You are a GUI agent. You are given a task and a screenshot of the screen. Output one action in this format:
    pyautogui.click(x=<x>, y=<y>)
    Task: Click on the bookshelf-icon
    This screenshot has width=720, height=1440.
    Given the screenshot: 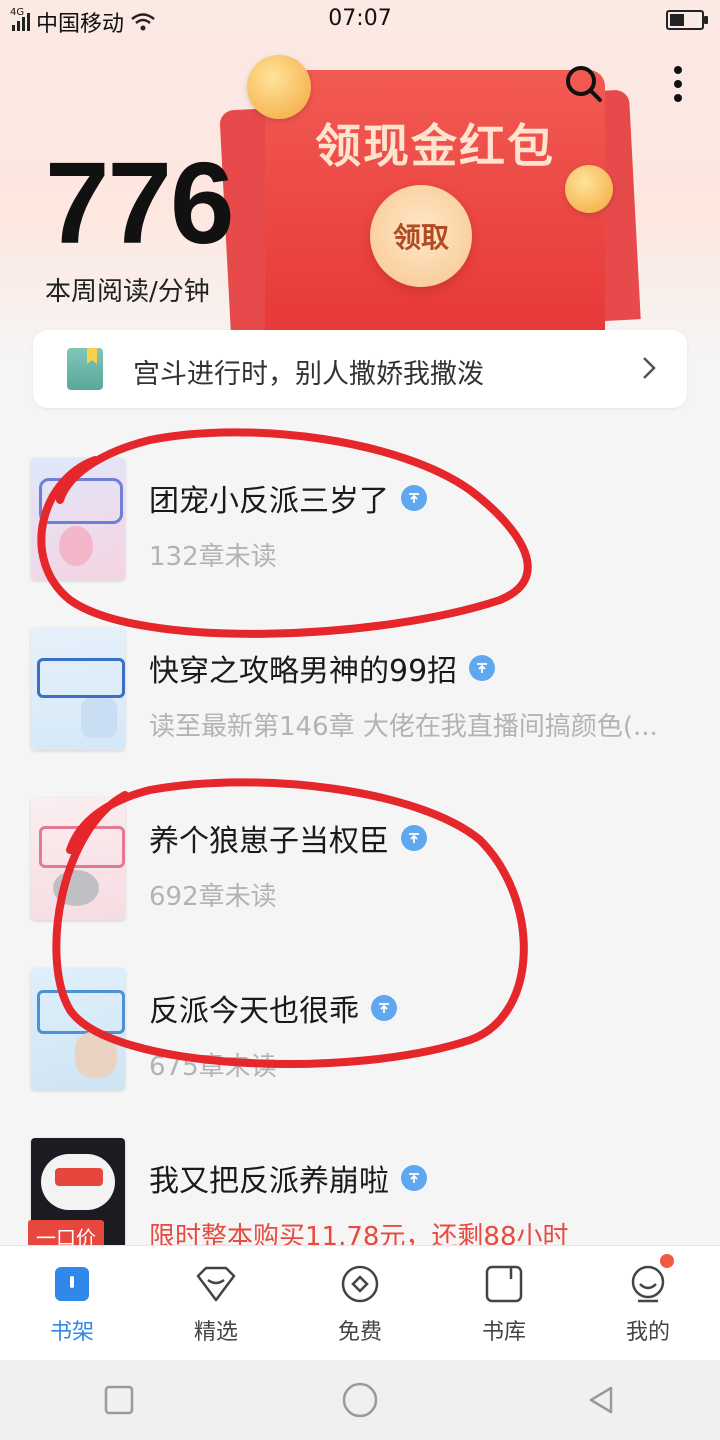 What is the action you would take?
    pyautogui.click(x=72, y=1284)
    